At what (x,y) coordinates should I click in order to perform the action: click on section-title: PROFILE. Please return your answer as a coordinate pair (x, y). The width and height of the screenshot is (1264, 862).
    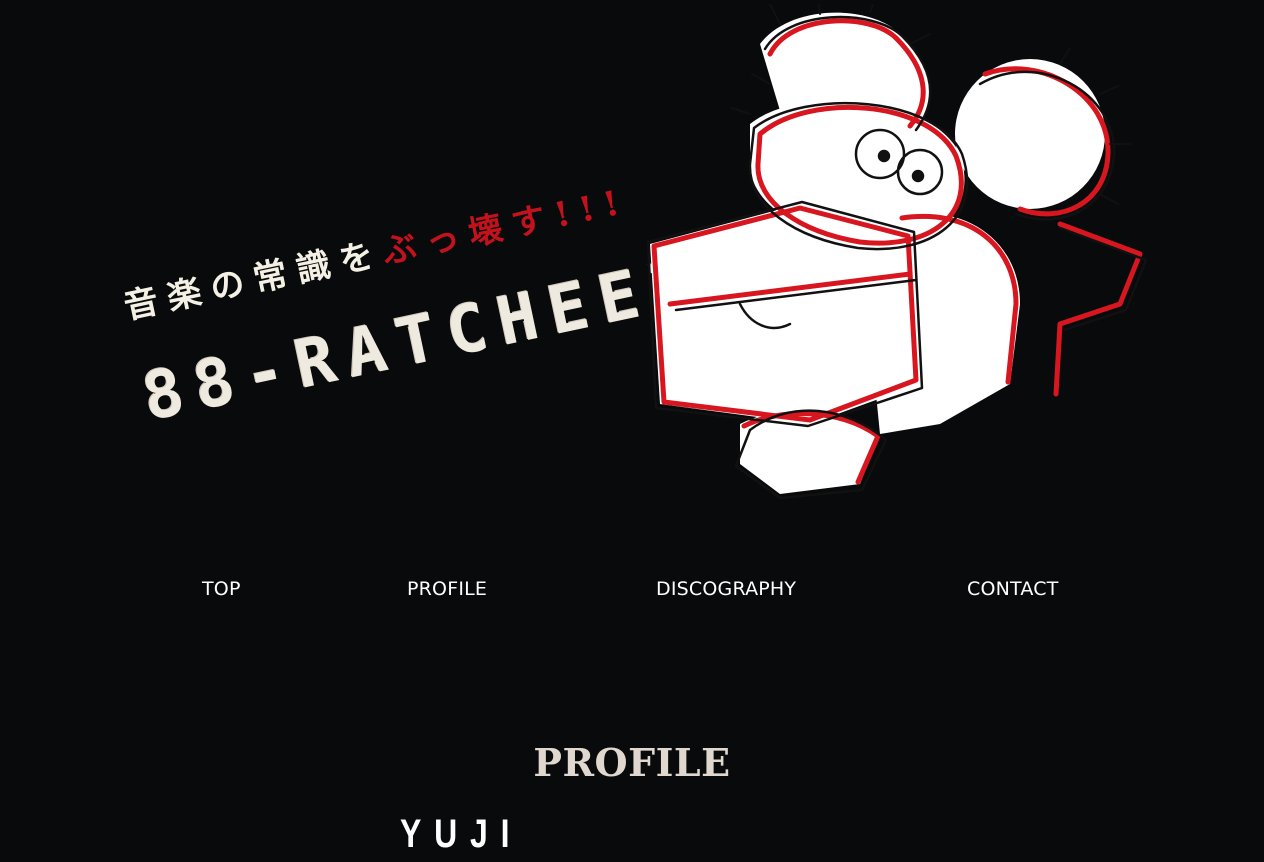
    Looking at the image, I should click on (632, 762).